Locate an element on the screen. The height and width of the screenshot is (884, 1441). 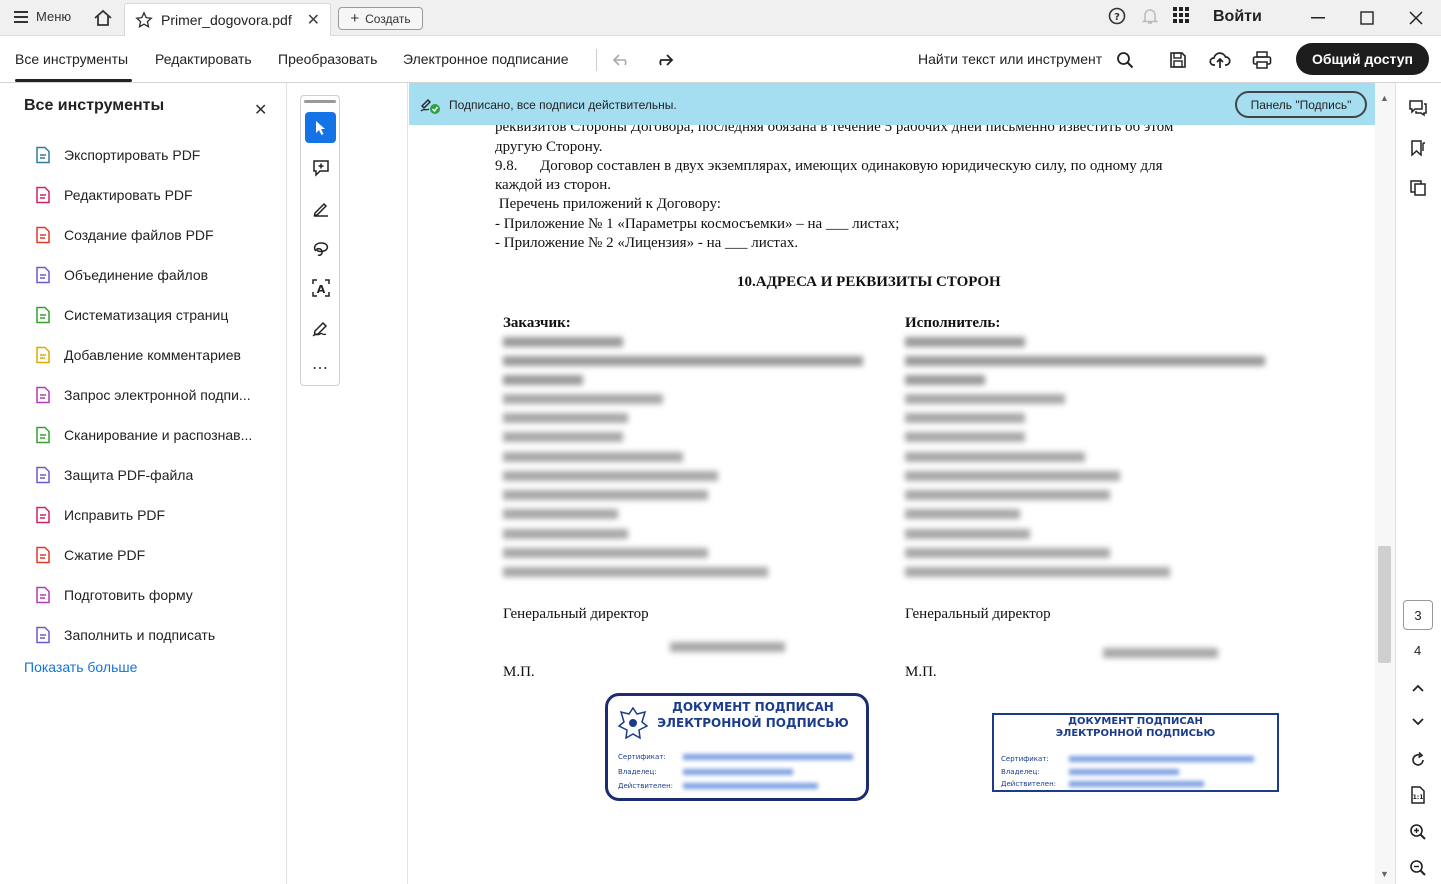
tab-edit: Редактировать is located at coordinates (203, 59).